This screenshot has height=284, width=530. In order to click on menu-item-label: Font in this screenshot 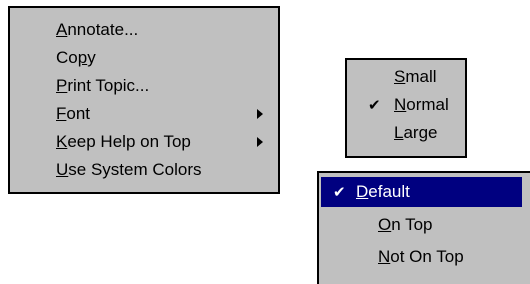, I will do `click(73, 113)`.